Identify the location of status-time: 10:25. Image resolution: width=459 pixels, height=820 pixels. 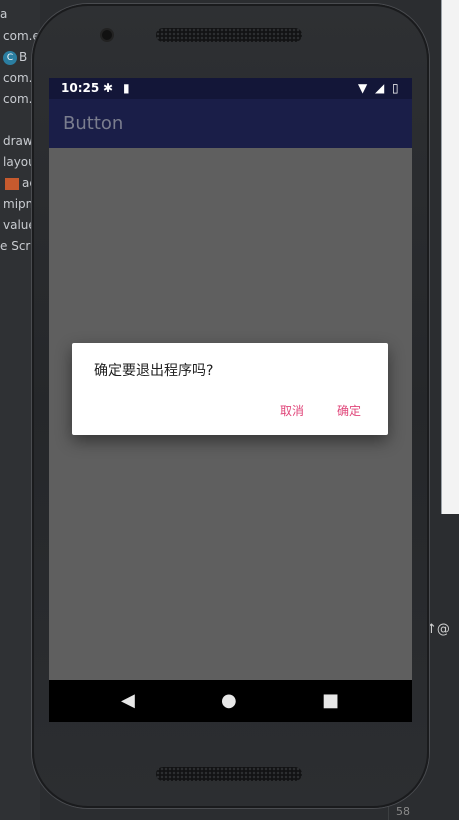
(80, 88).